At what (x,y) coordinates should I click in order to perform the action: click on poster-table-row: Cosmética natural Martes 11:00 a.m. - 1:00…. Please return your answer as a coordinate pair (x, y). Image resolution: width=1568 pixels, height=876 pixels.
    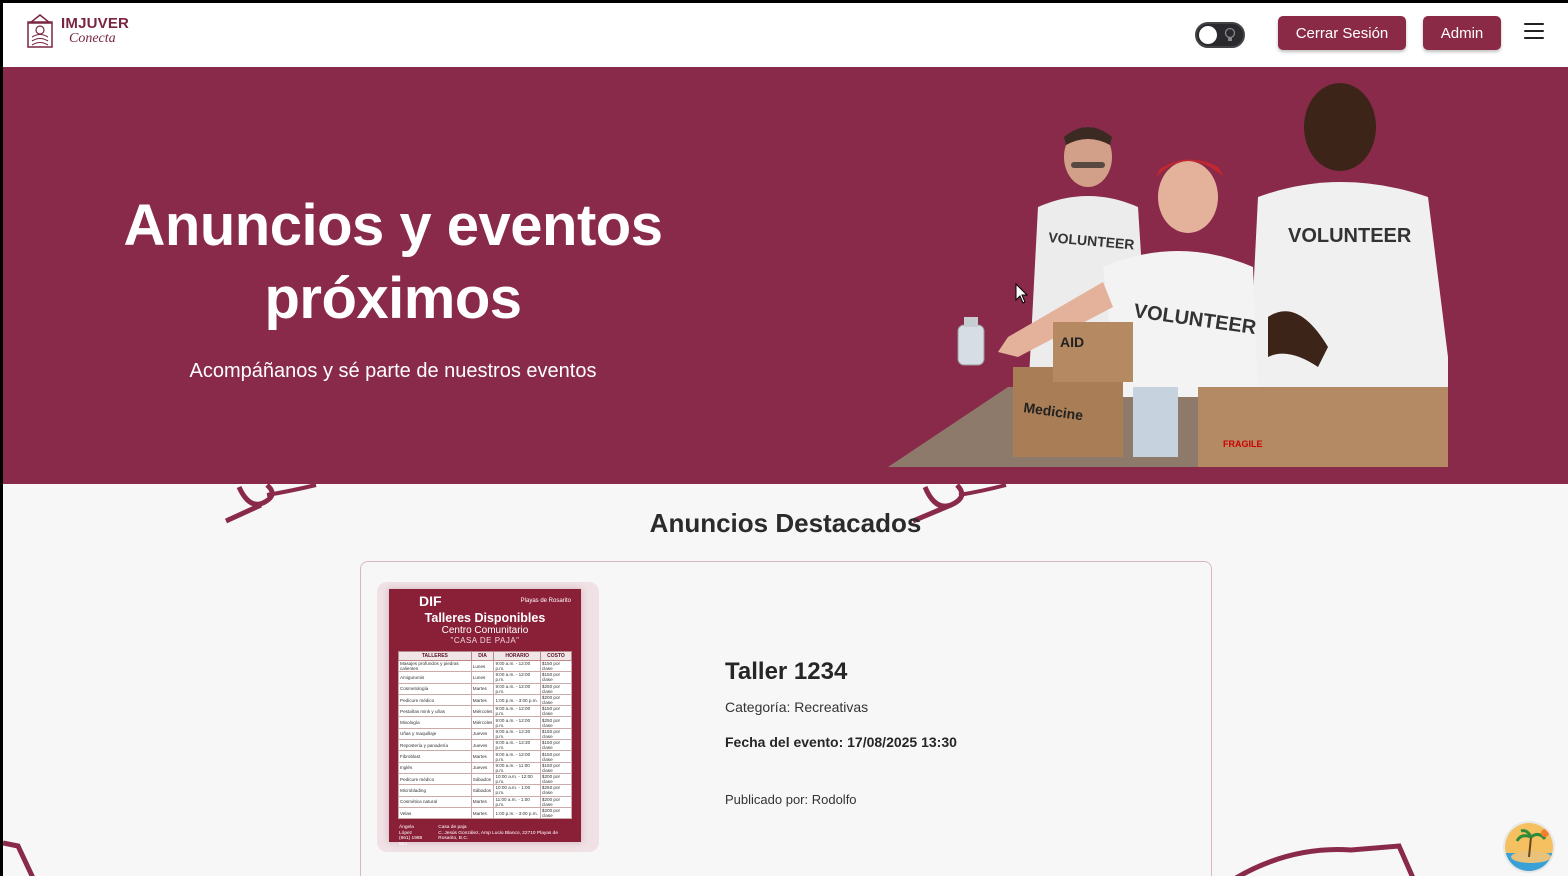
    Looking at the image, I should click on (485, 801).